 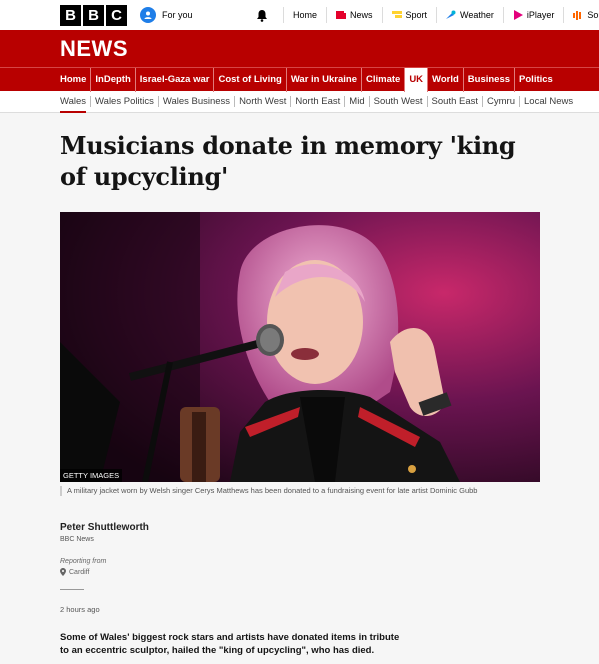 I want to click on weather-icon, so click(x=451, y=14).